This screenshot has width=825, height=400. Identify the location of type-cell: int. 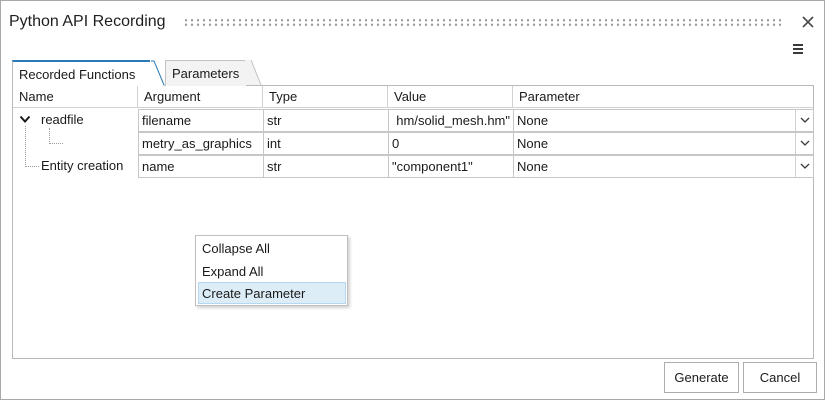
(326, 143).